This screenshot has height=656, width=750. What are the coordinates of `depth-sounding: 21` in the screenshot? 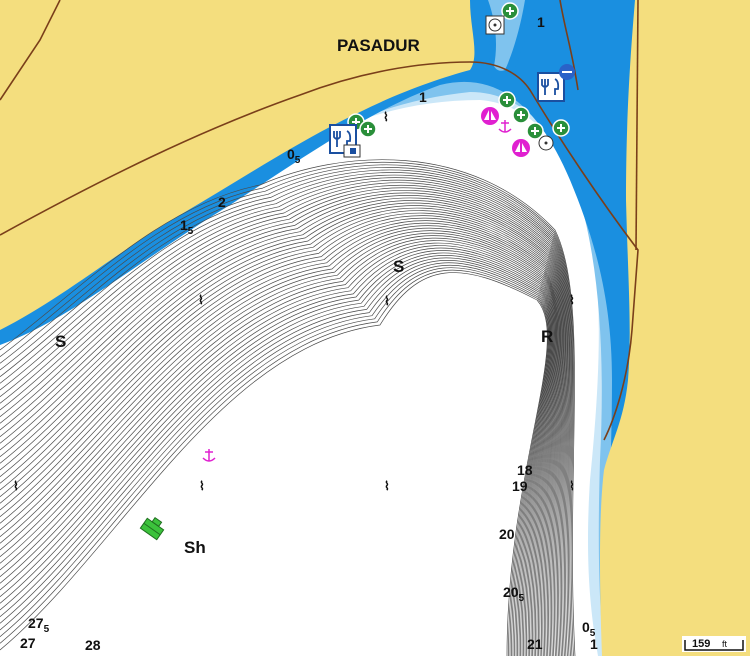 It's located at (535, 644).